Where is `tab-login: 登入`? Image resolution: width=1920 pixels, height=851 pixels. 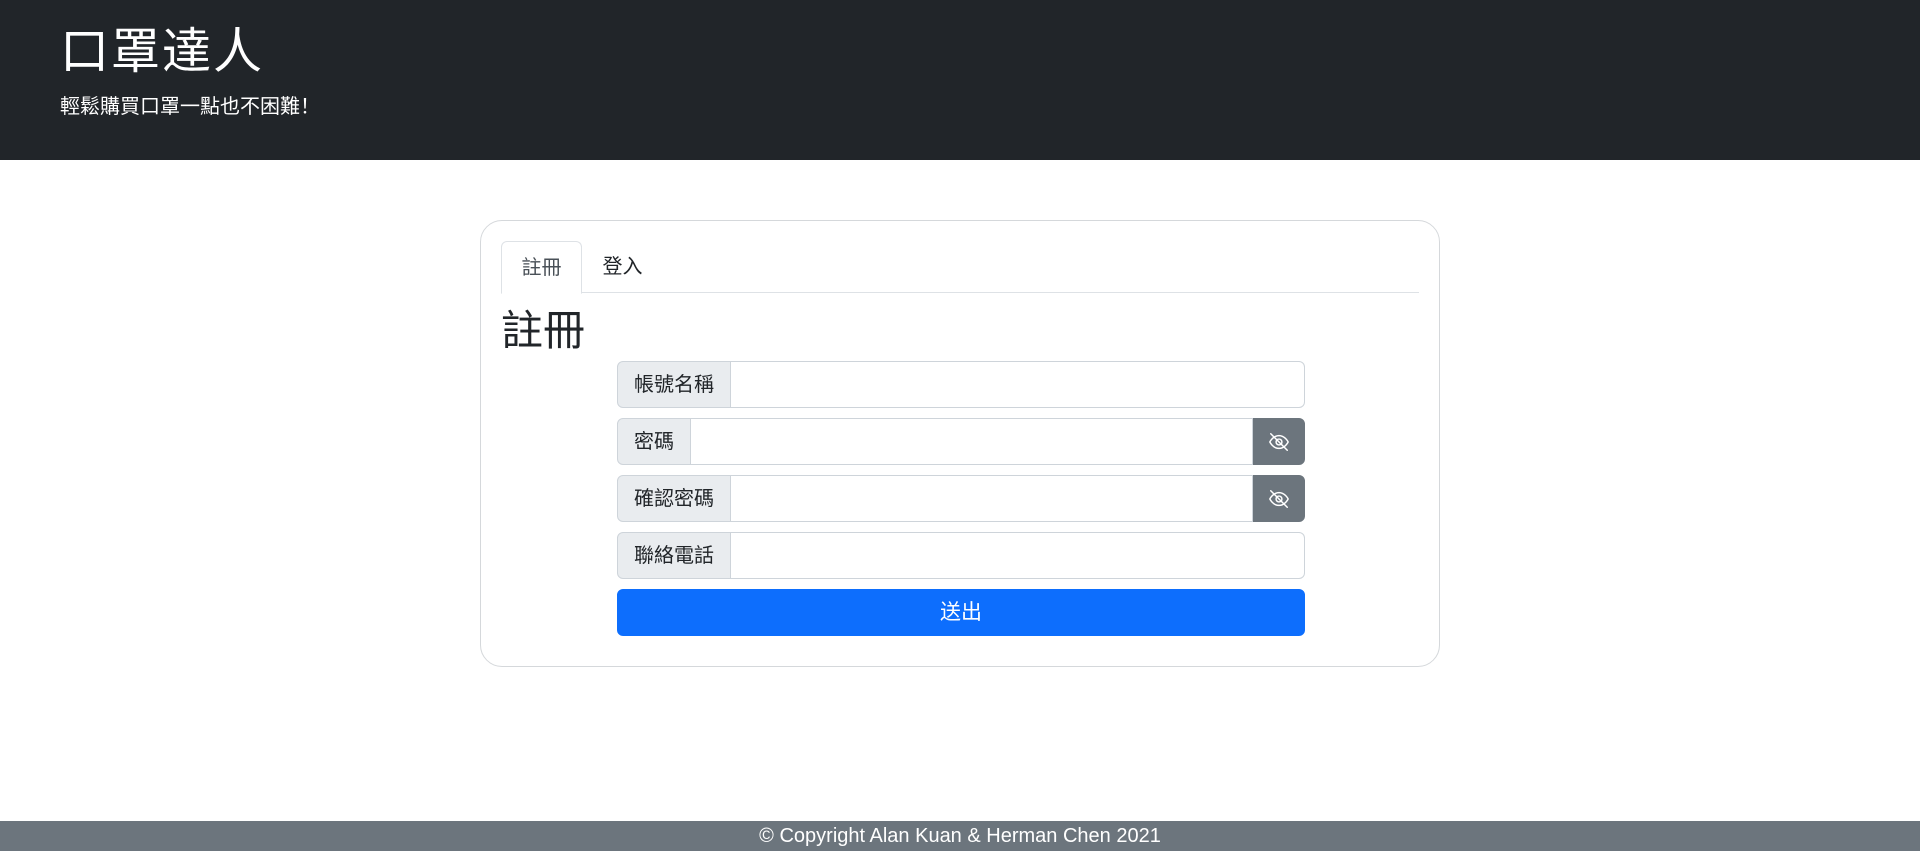
tab-login: 登入 is located at coordinates (622, 267).